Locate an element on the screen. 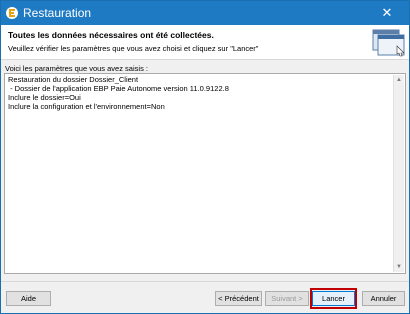  vertical-scrollbar: ▲ ▼ is located at coordinates (398, 173).